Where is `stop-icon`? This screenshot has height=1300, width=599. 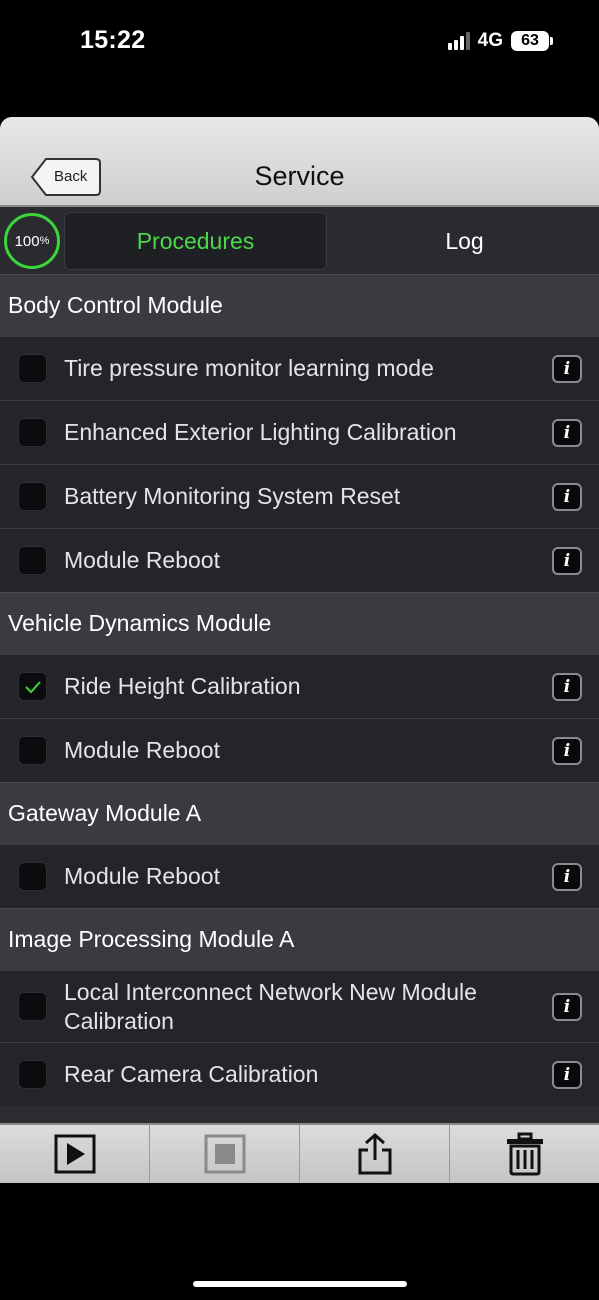 stop-icon is located at coordinates (224, 1154).